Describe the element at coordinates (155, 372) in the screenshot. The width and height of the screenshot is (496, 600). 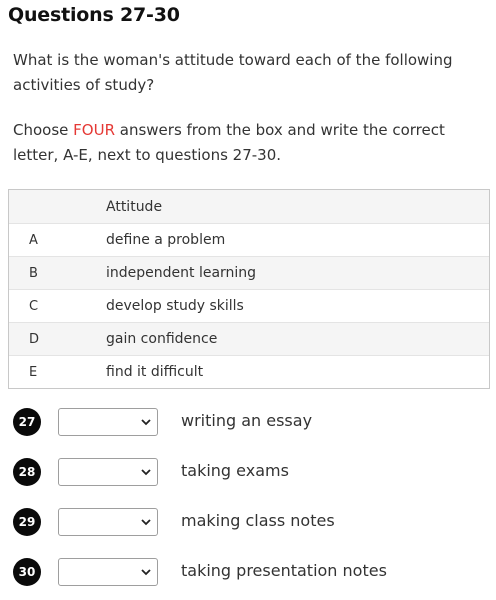
I see `option-text: find it difficult` at that location.